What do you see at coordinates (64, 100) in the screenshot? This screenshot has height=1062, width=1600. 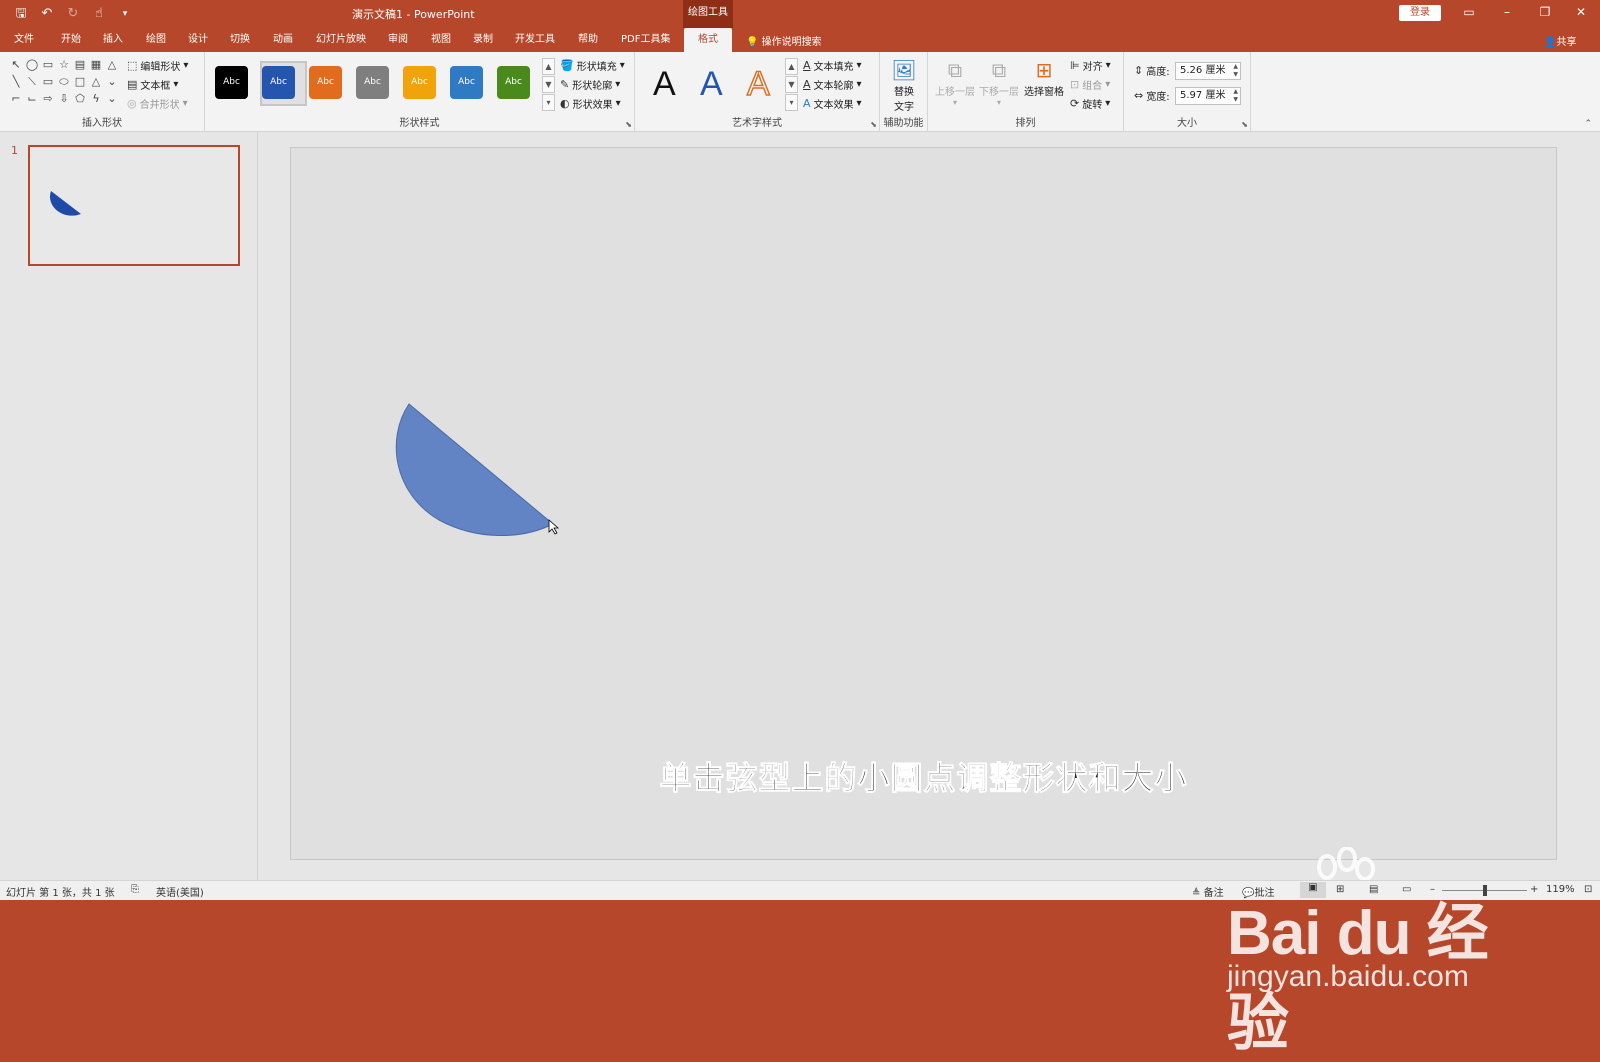 I see `down-arrow-shape-icon: ⇩` at bounding box center [64, 100].